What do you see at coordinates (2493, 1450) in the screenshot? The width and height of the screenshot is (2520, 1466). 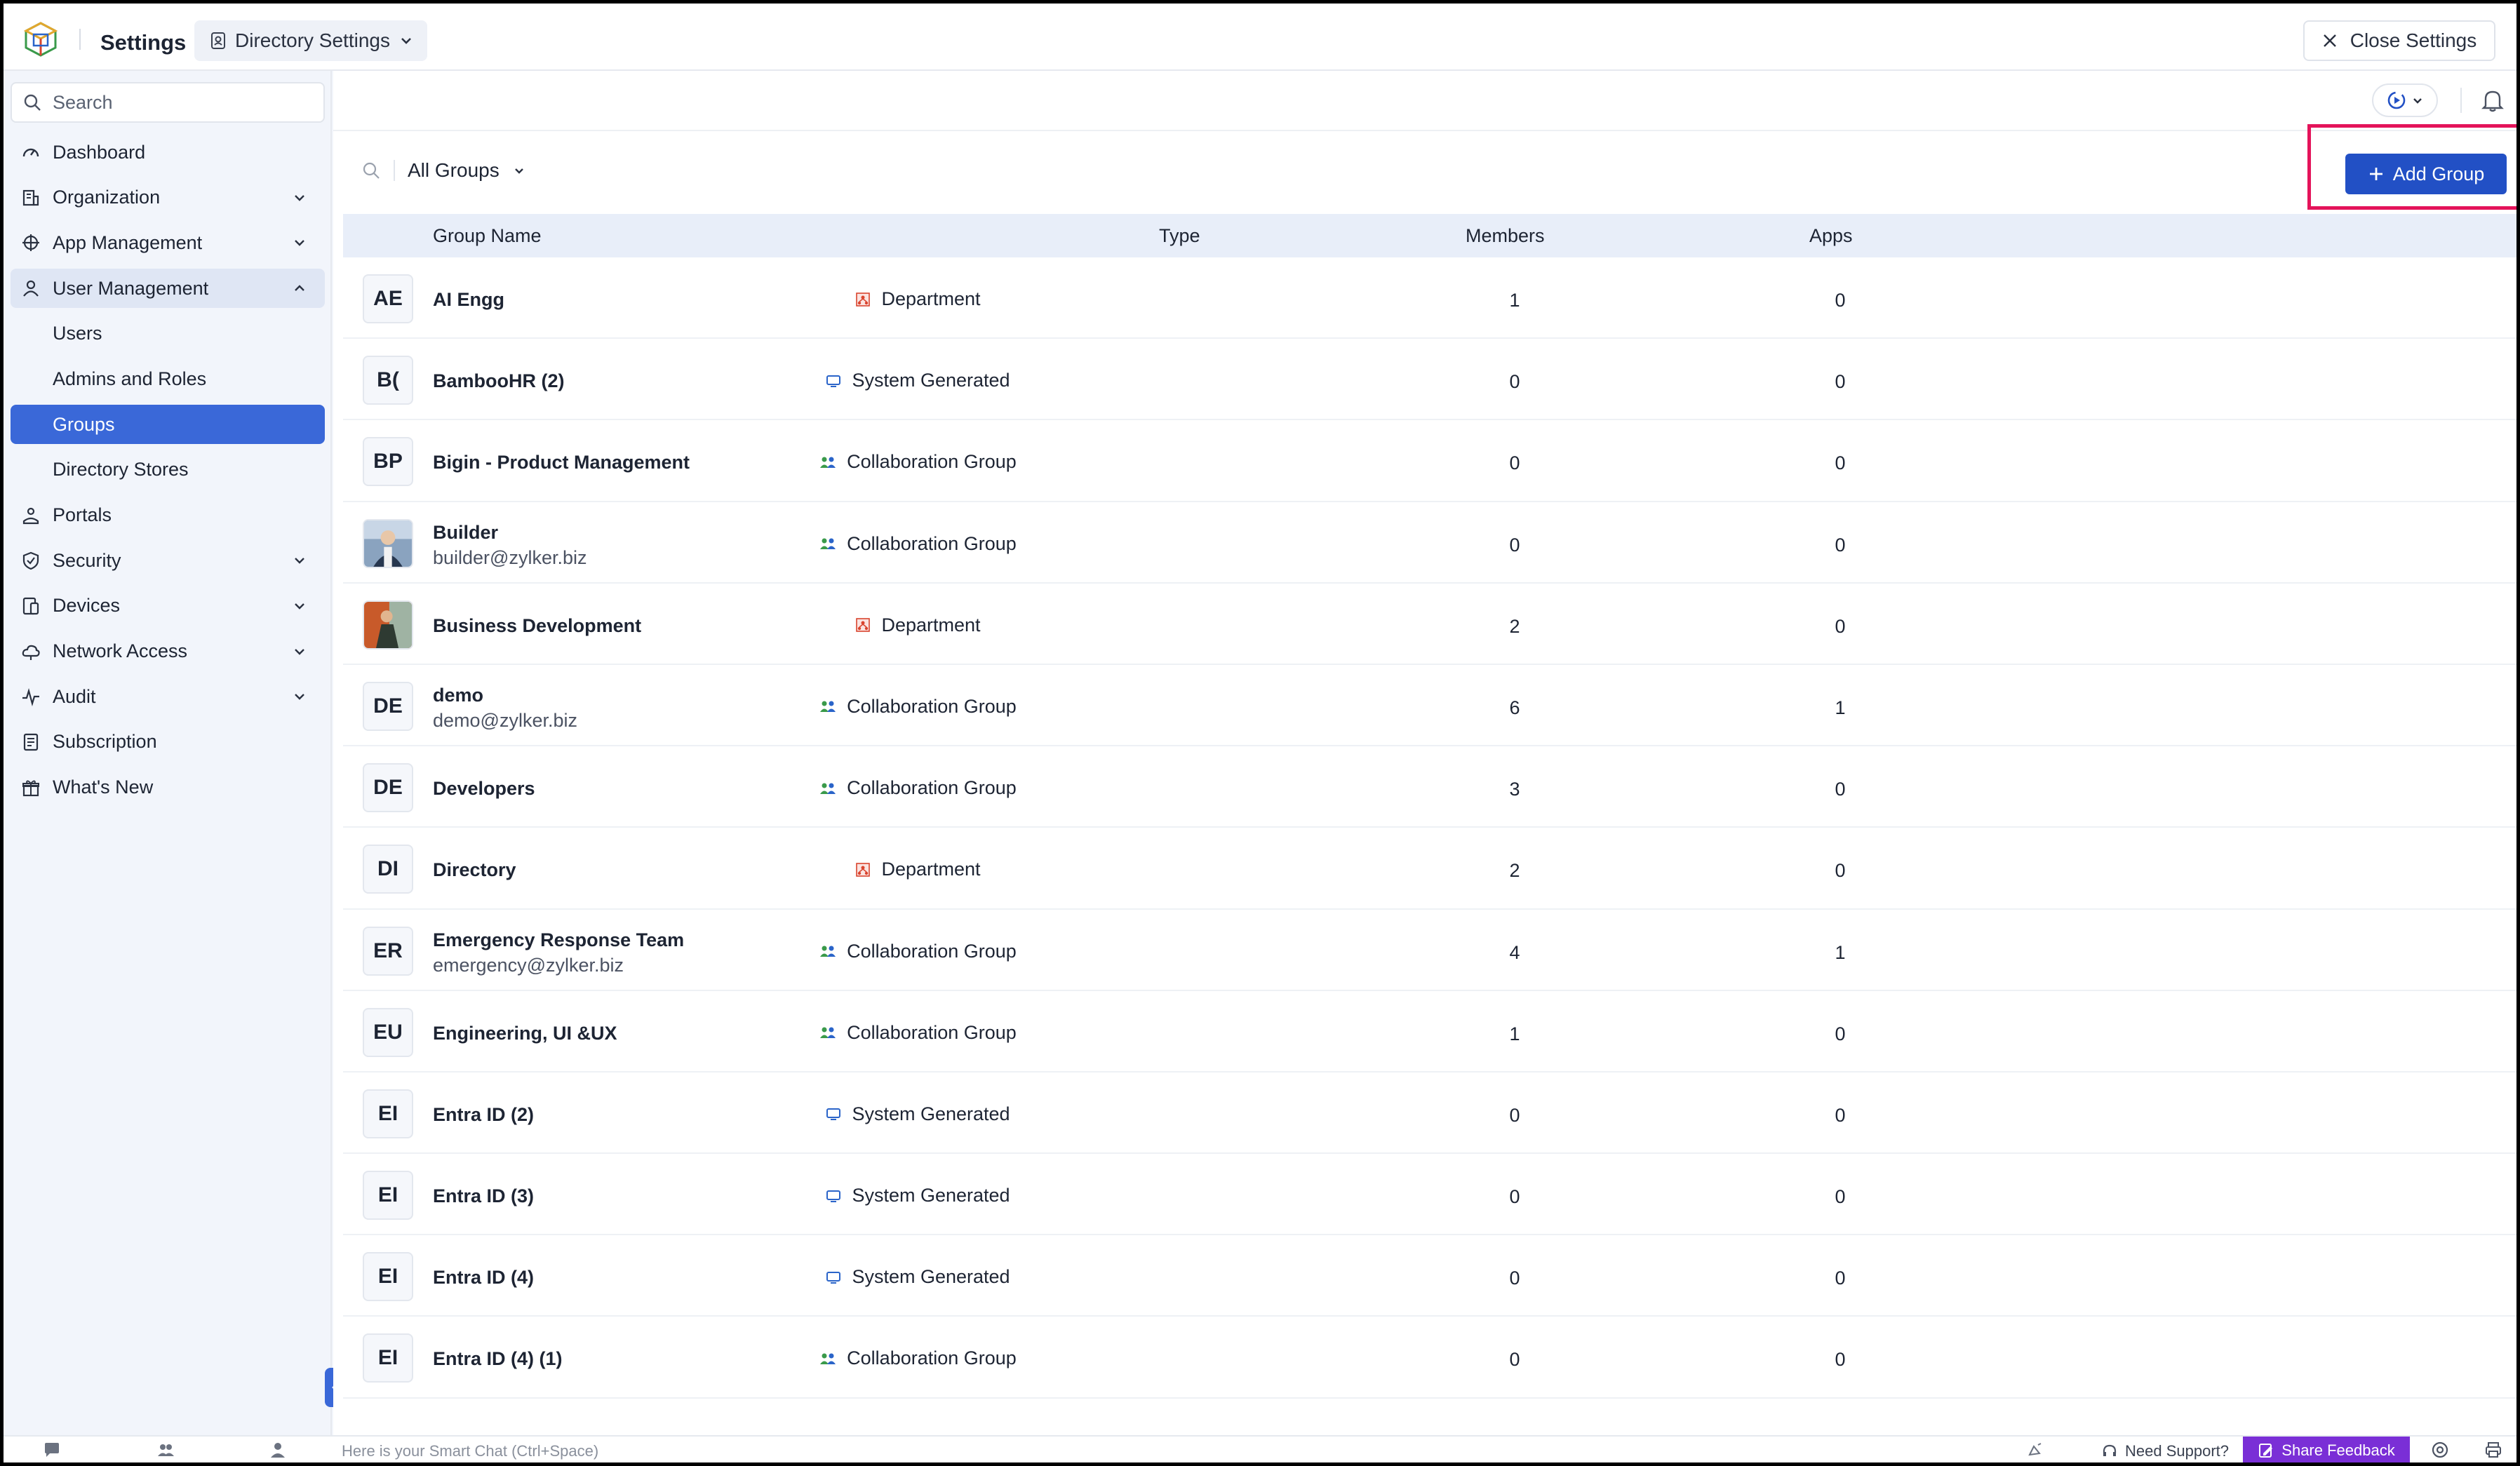 I see `printer-icon` at bounding box center [2493, 1450].